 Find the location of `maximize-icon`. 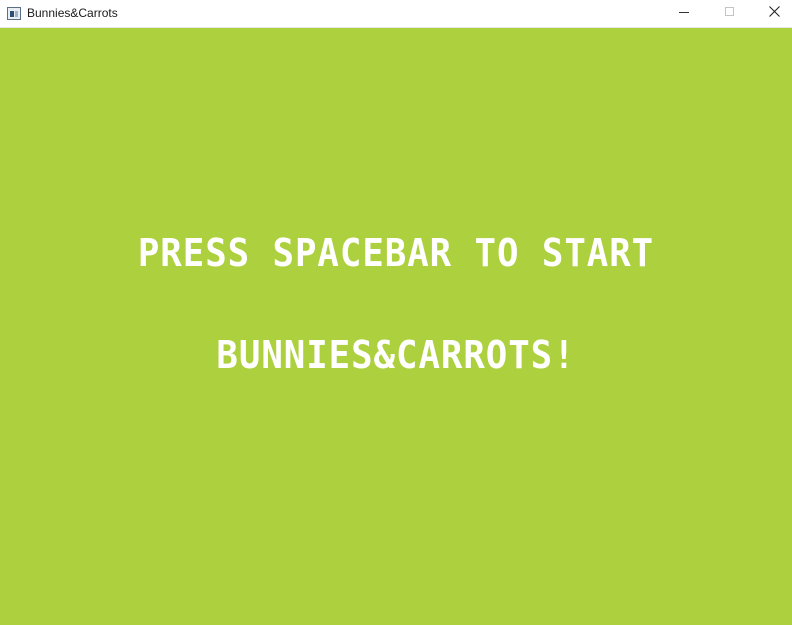

maximize-icon is located at coordinates (729, 11).